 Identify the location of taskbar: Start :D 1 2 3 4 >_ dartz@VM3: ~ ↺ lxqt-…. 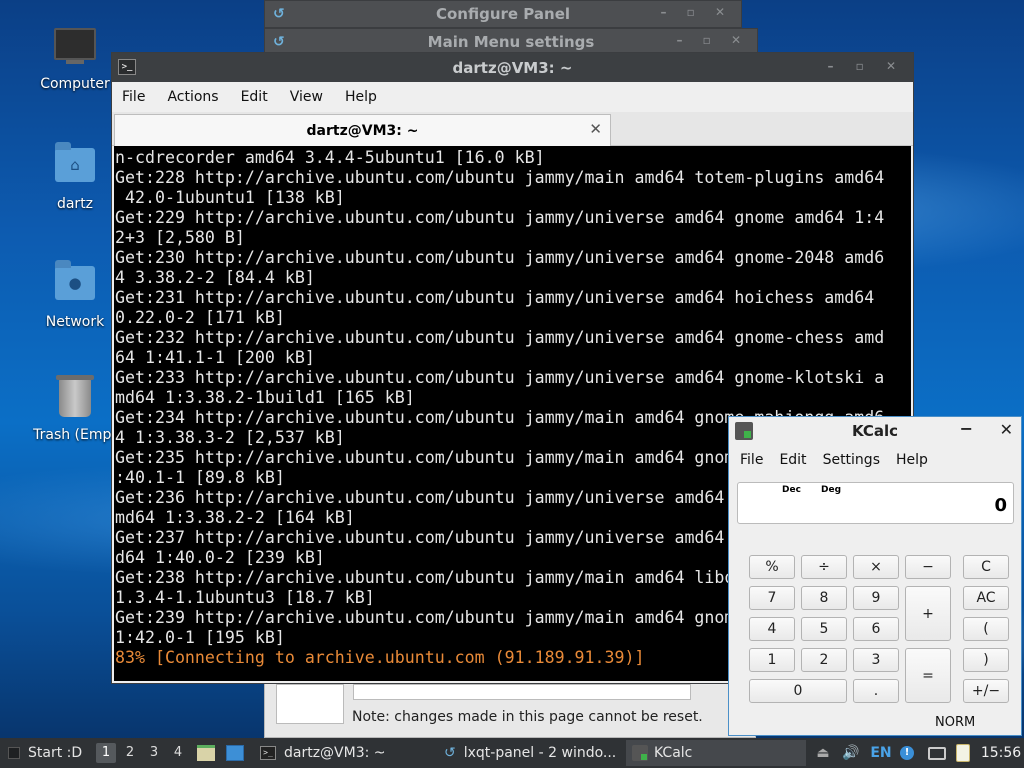
(512, 753).